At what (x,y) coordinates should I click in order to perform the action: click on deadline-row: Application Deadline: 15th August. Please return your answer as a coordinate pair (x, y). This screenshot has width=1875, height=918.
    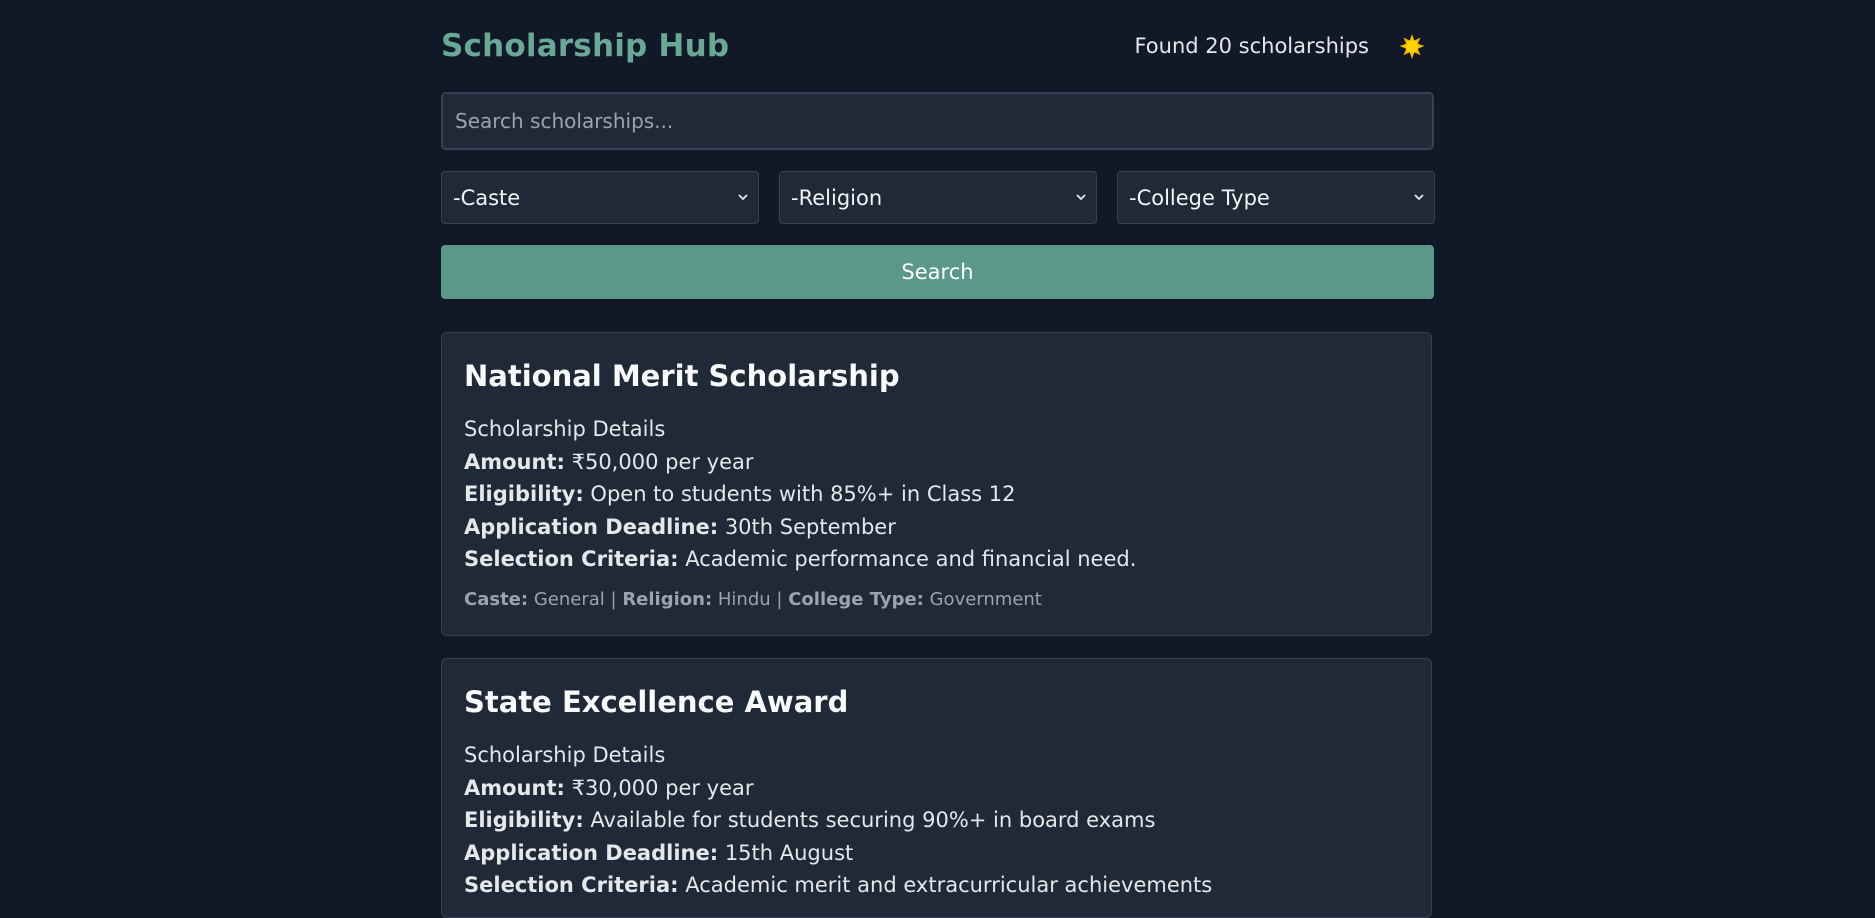
    Looking at the image, I should click on (838, 853).